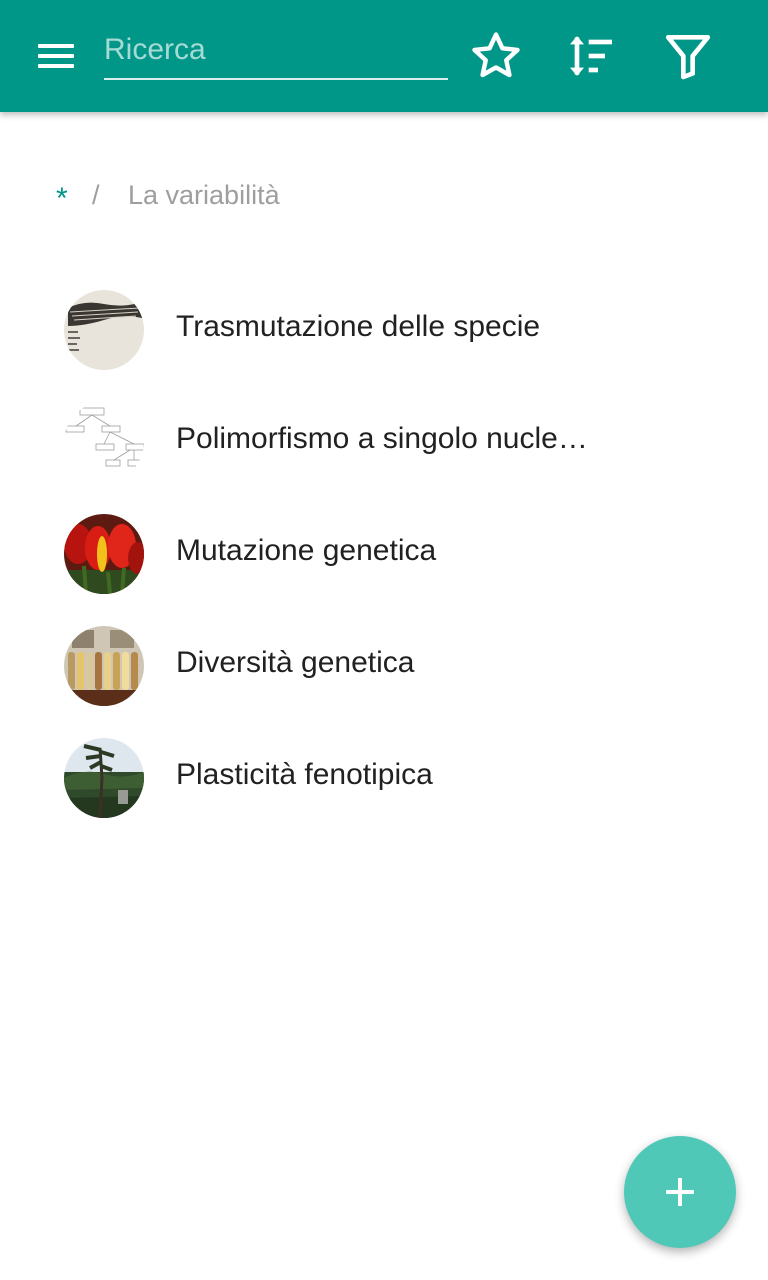 The width and height of the screenshot is (768, 1280). I want to click on sort-button, so click(591, 56).